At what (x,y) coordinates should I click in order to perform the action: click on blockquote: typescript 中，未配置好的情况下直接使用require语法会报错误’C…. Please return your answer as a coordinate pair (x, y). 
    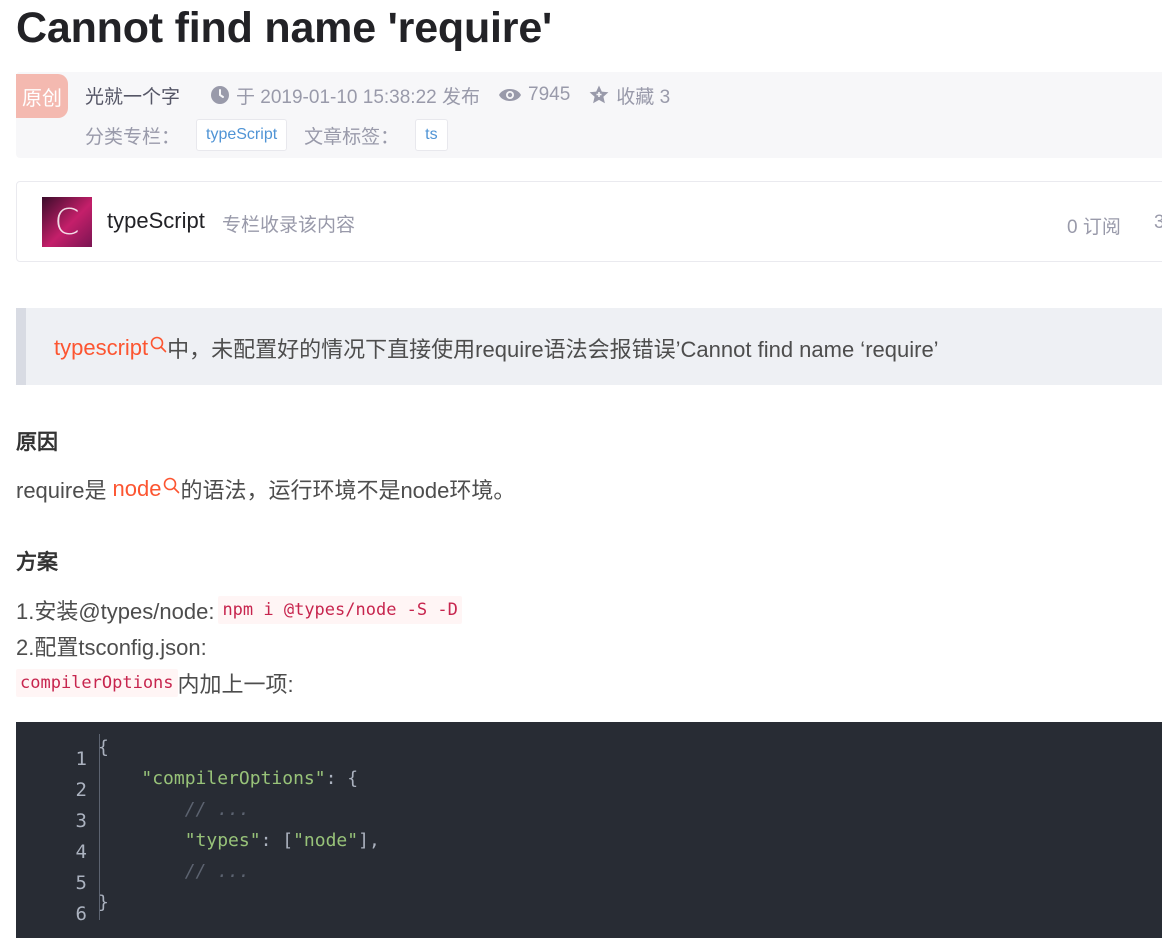
    Looking at the image, I should click on (589, 346).